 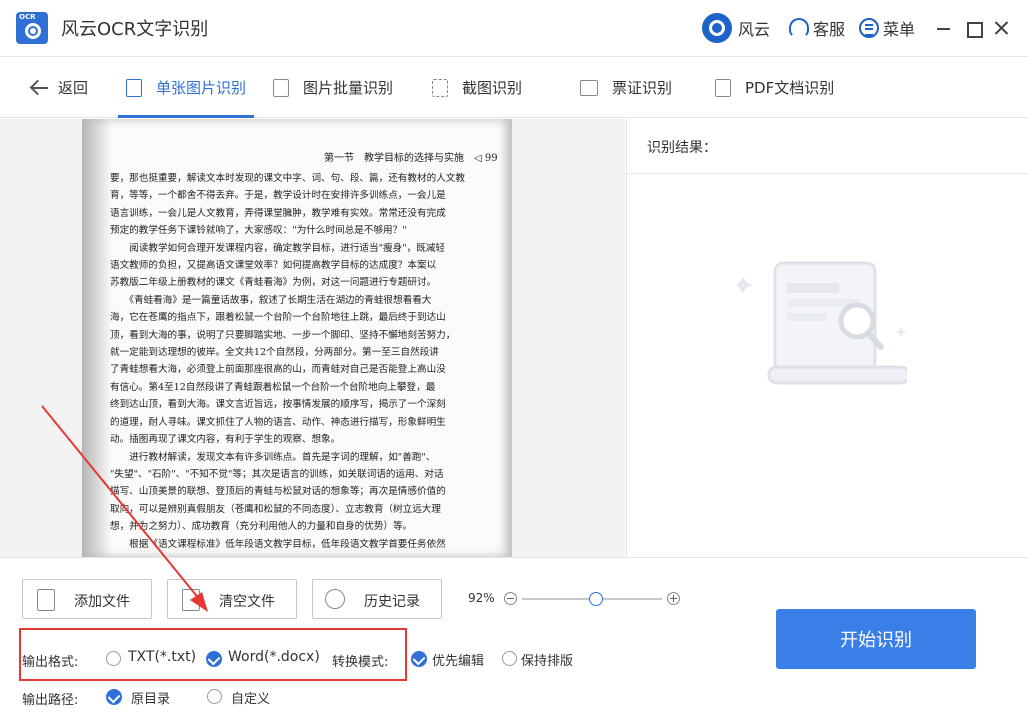 What do you see at coordinates (307, 404) in the screenshot?
I see `page-text-line: 终到达山顶，看到大海。课文言近旨远，按事情发展的顺序写，揭示了一个深刻` at bounding box center [307, 404].